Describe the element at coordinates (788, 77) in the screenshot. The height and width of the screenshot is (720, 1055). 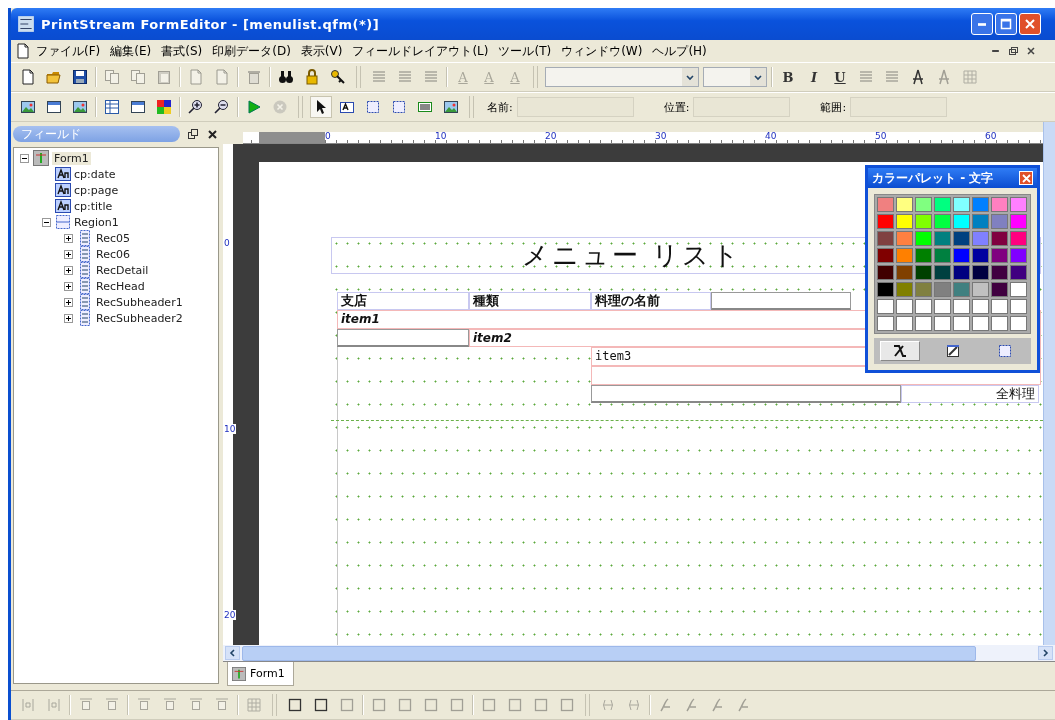
I see `format-button: B` at that location.